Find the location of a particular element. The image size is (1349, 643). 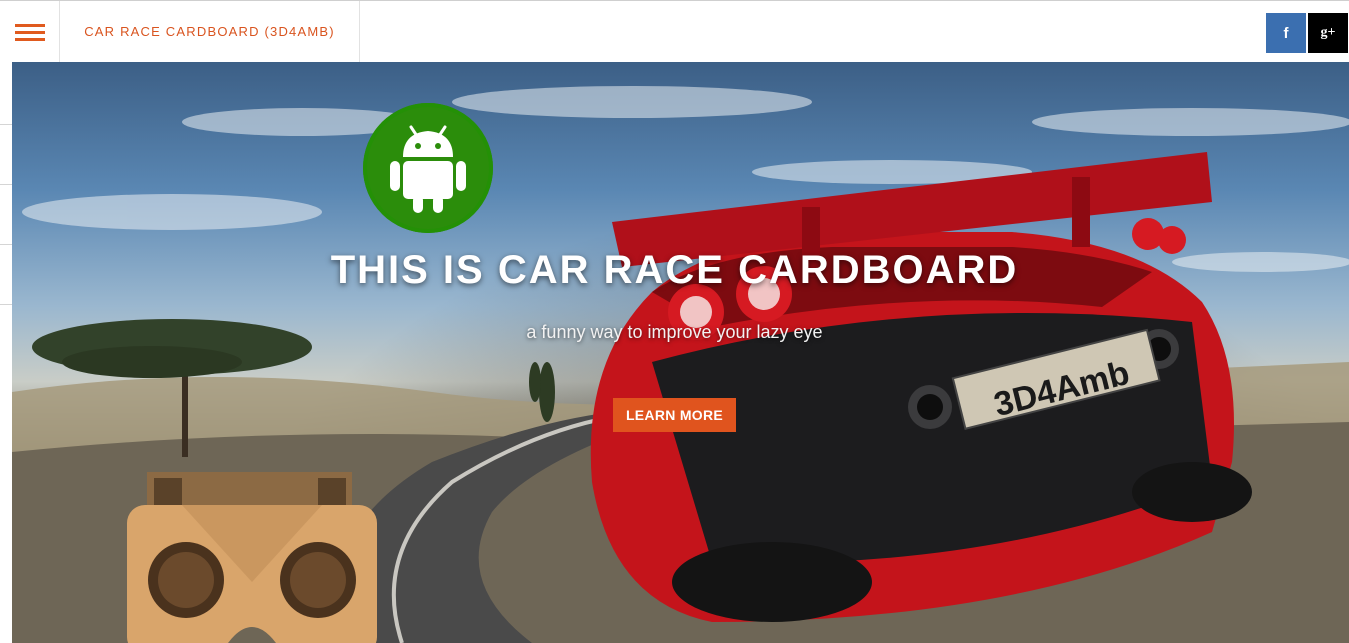

hero-title: THIS IS CAR RACE CARDBOARD is located at coordinates (674, 270).